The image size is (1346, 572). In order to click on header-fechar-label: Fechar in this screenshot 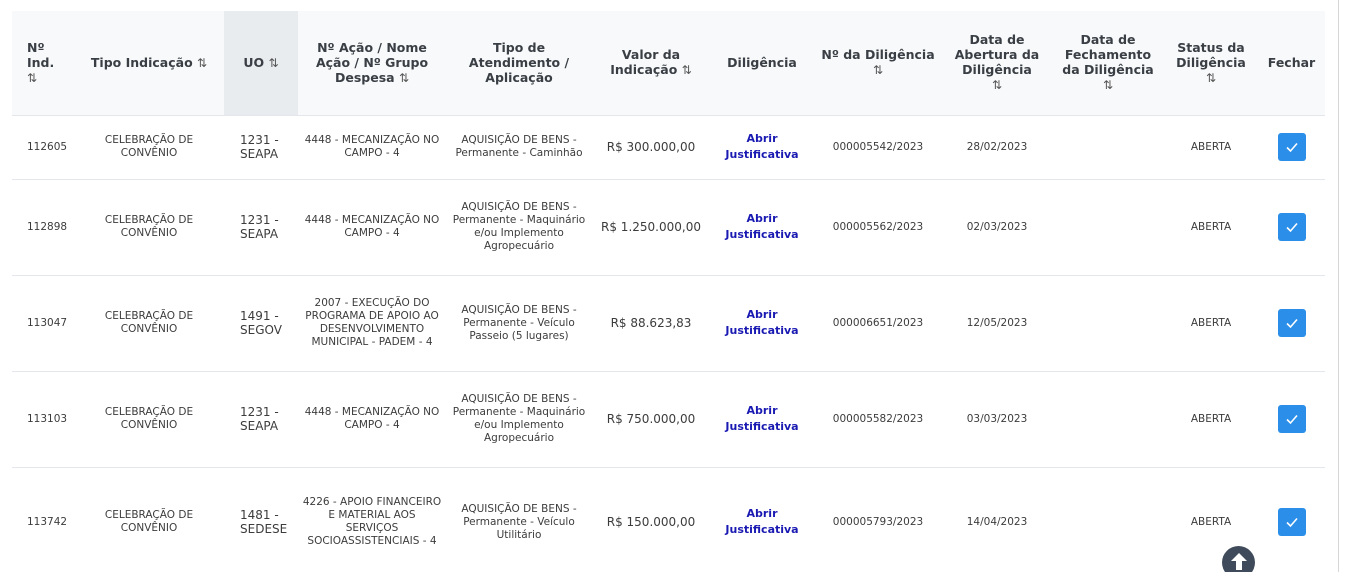, I will do `click(1291, 63)`.